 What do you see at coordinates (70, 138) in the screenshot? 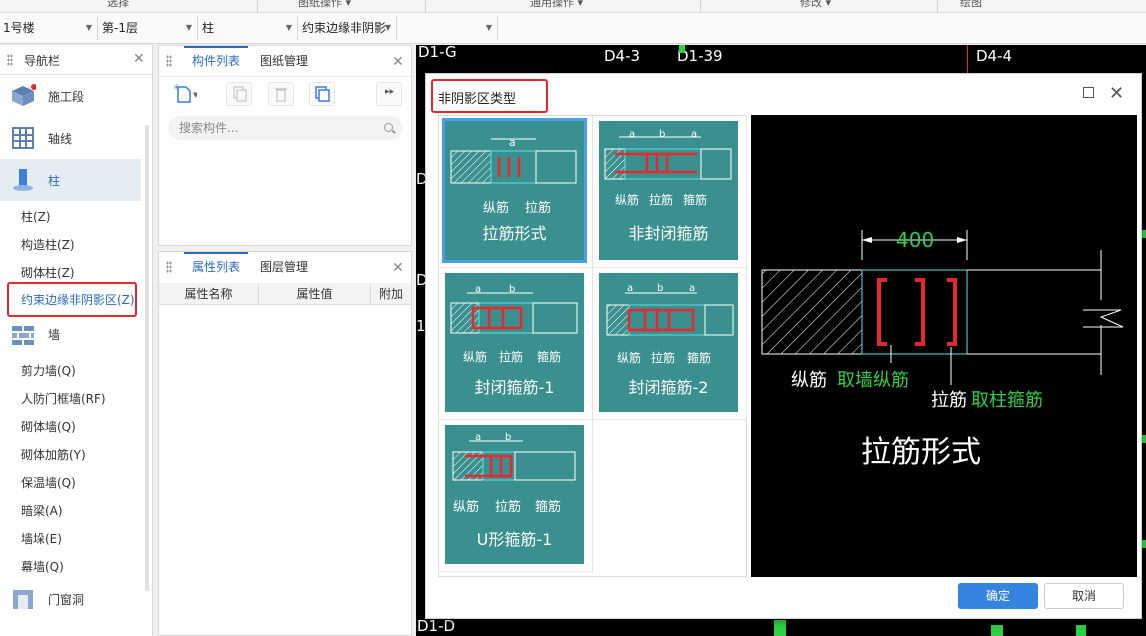
I see `nav-category-axis: 轴线` at bounding box center [70, 138].